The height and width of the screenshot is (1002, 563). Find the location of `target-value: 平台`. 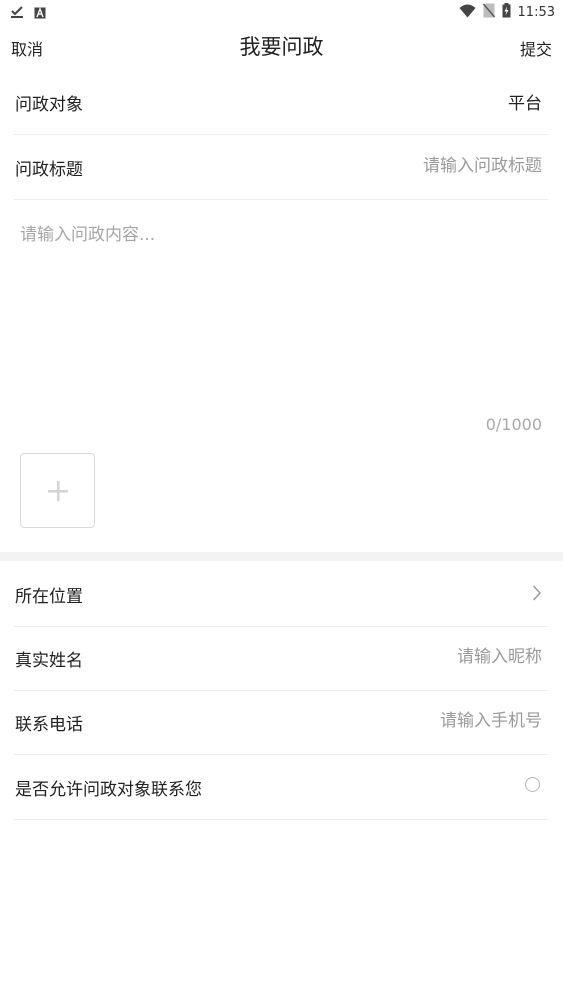

target-value: 平台 is located at coordinates (525, 101).